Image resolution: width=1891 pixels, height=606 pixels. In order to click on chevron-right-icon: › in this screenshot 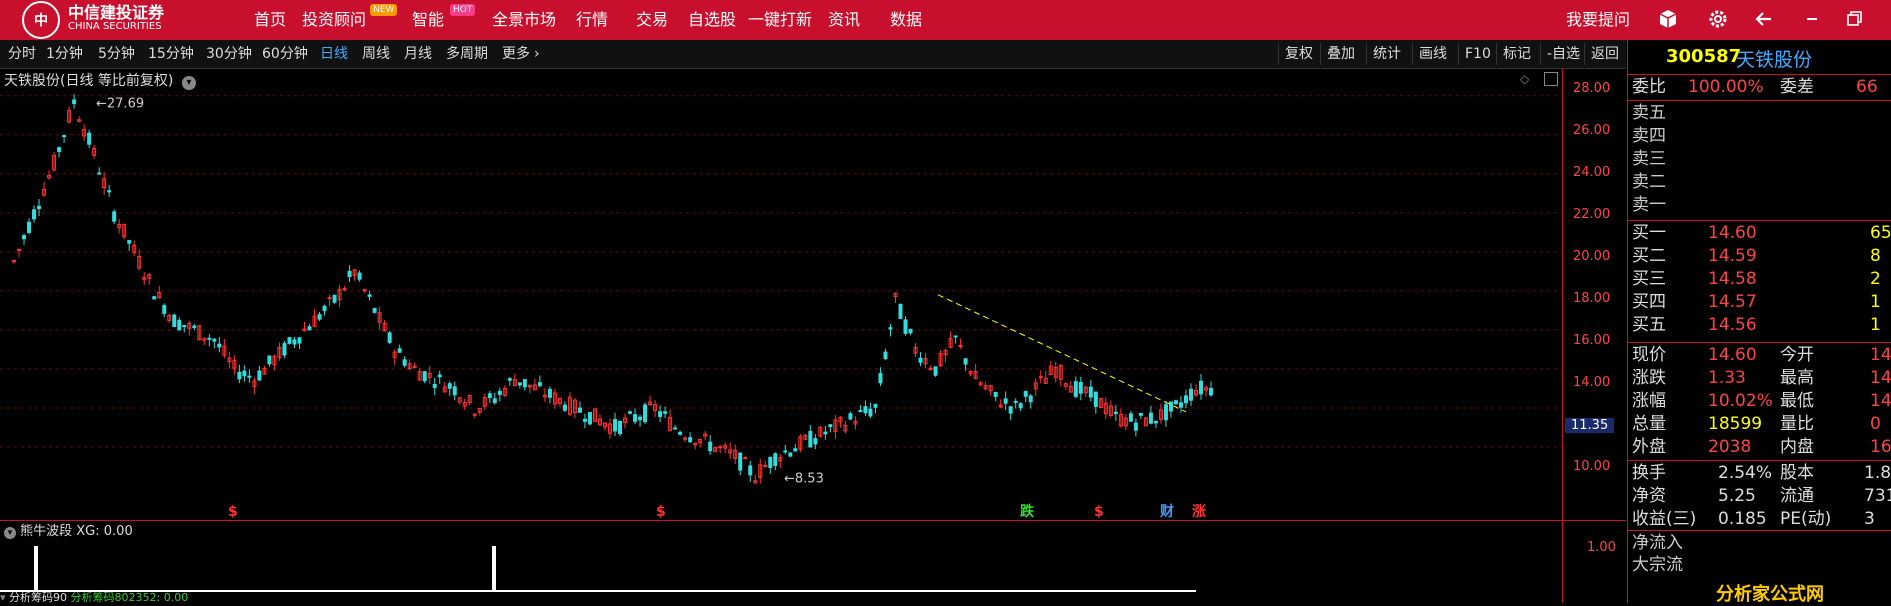, I will do `click(537, 54)`.